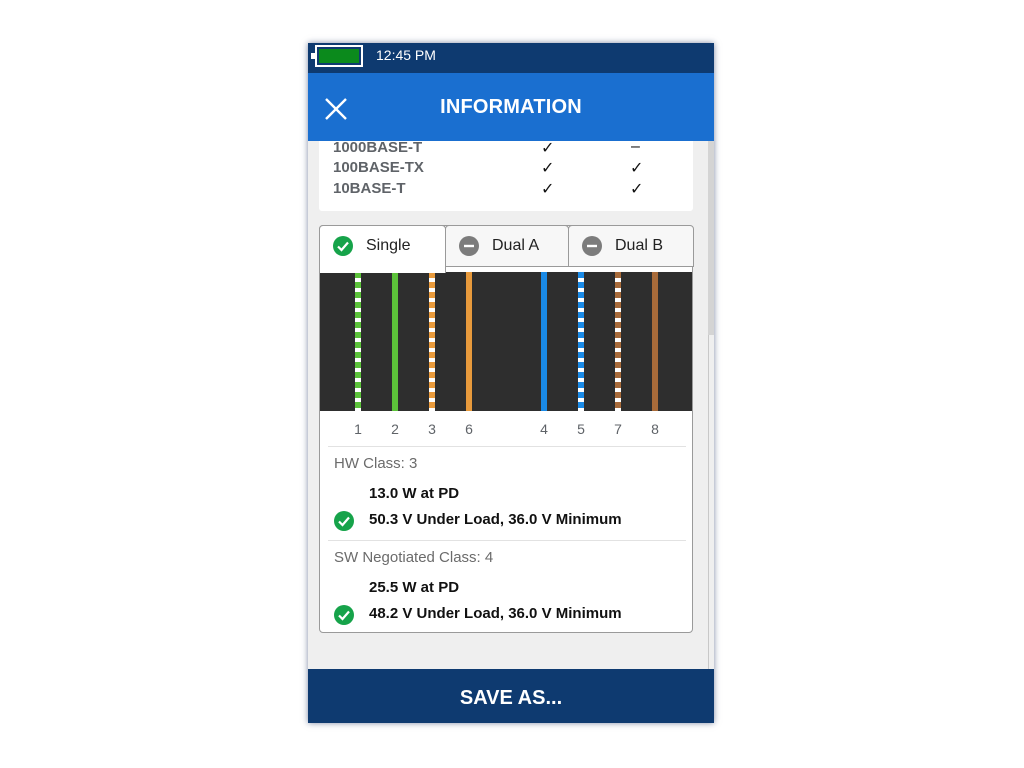  I want to click on clock: 12:45 PM, so click(406, 55).